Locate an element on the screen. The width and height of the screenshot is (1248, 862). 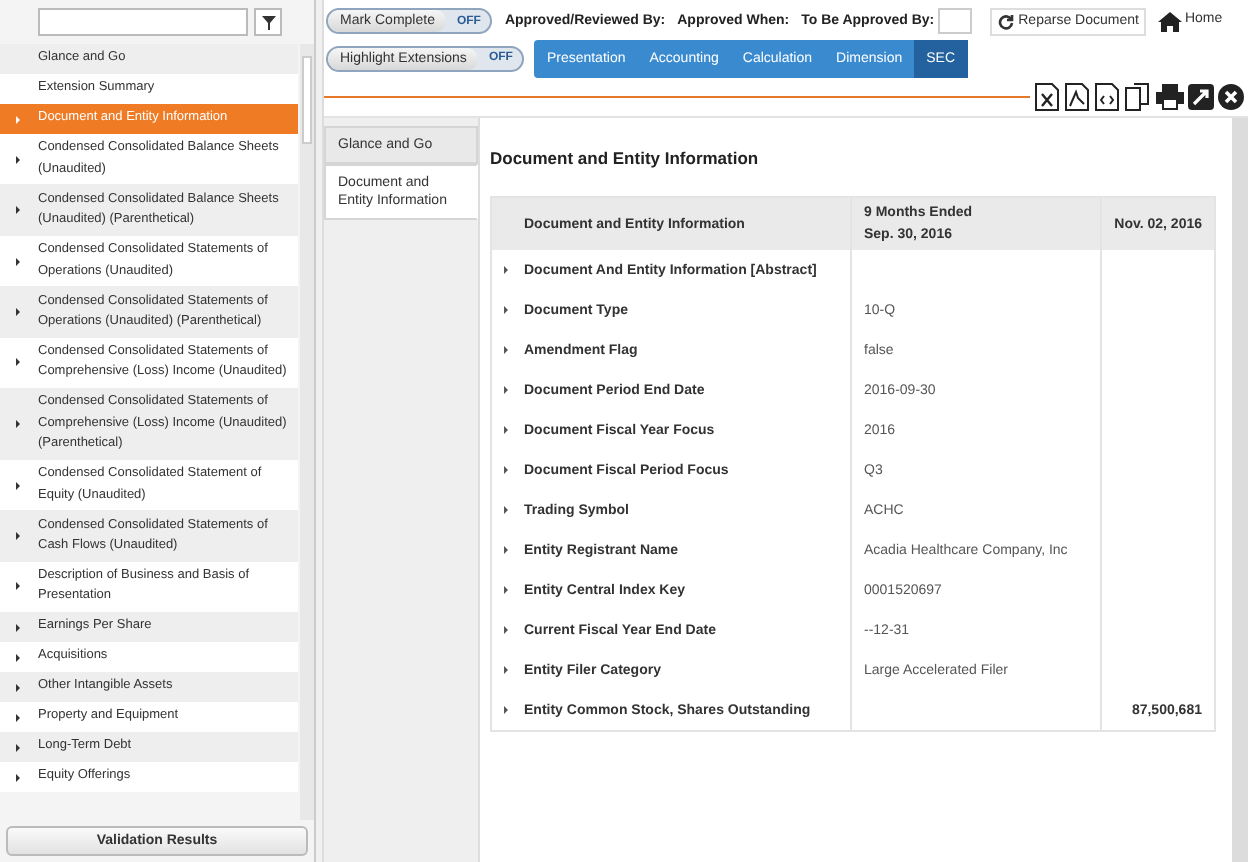
print-icon is located at coordinates (1170, 97).